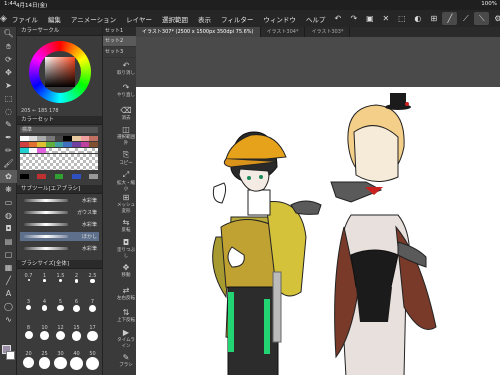  I want to click on blend-tool-icon: ◍, so click(8, 215).